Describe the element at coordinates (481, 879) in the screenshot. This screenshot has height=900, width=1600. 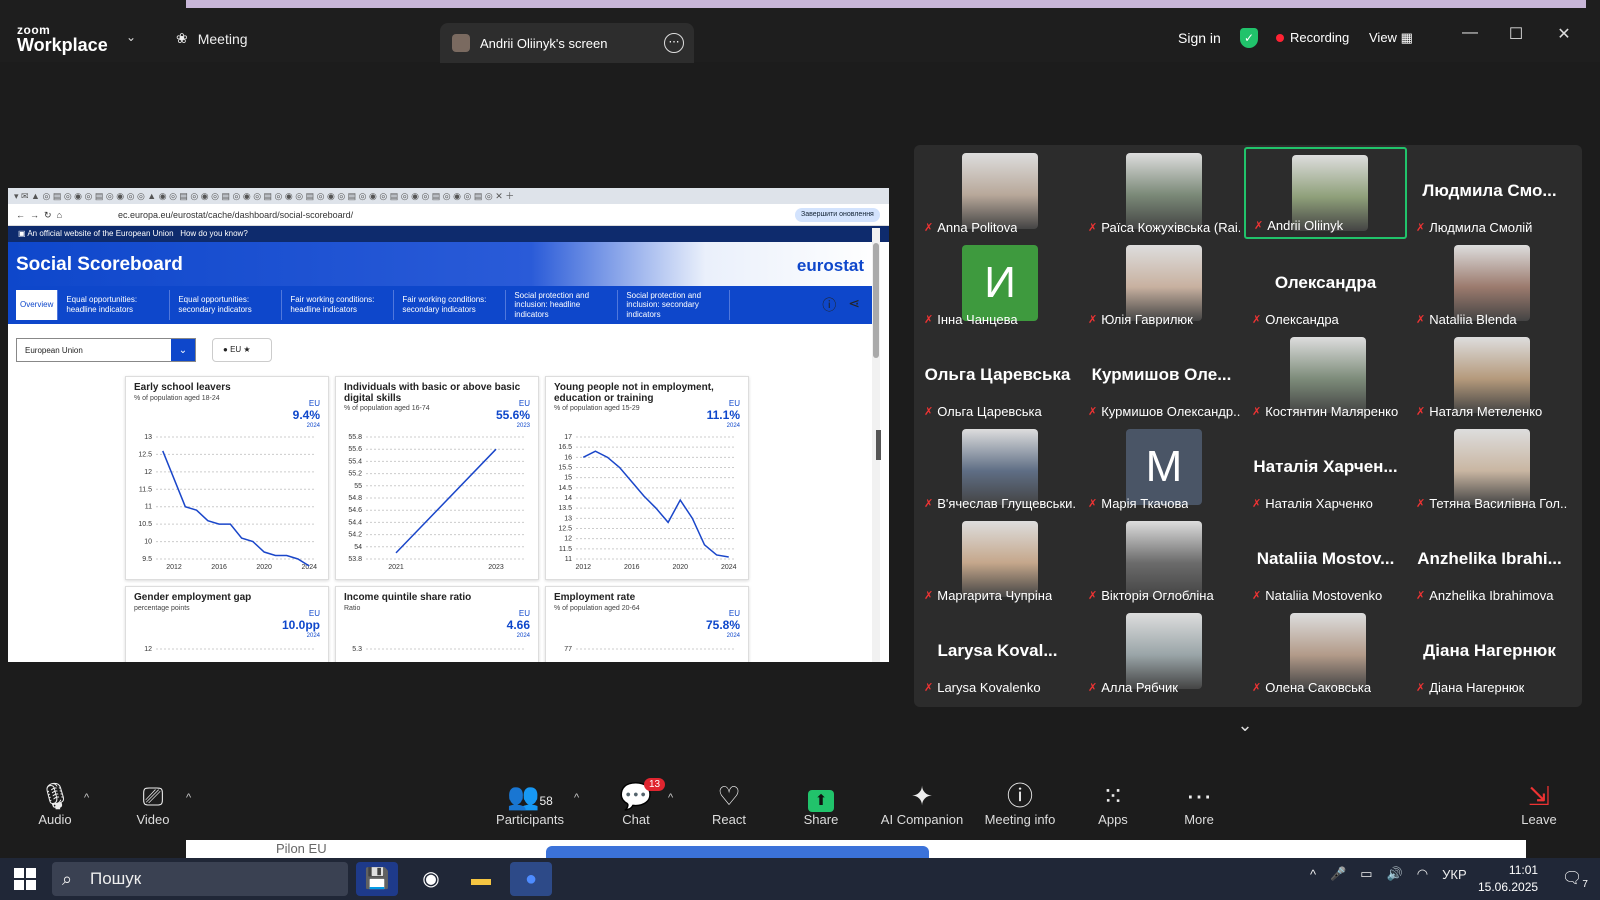
I see `folder-icon: ▬` at that location.